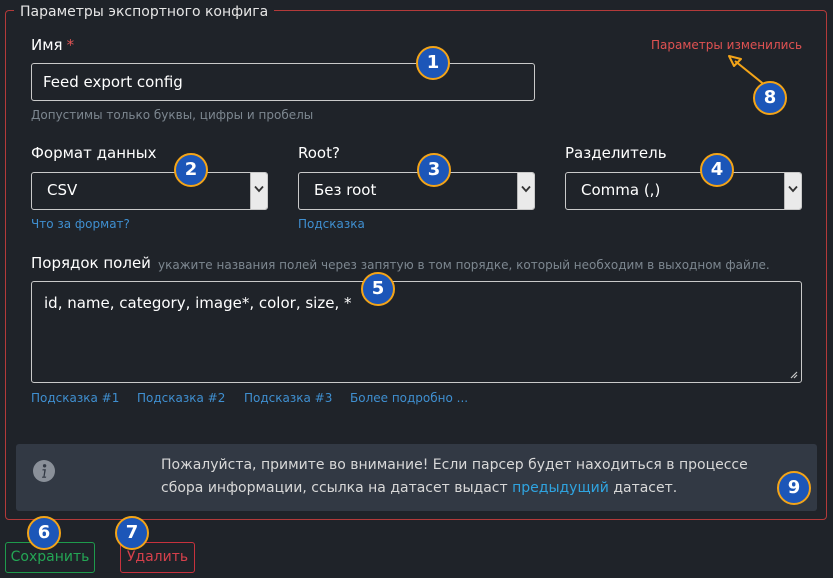 The width and height of the screenshot is (833, 578). I want to click on format-help-link: Что за формат?, so click(80, 224).